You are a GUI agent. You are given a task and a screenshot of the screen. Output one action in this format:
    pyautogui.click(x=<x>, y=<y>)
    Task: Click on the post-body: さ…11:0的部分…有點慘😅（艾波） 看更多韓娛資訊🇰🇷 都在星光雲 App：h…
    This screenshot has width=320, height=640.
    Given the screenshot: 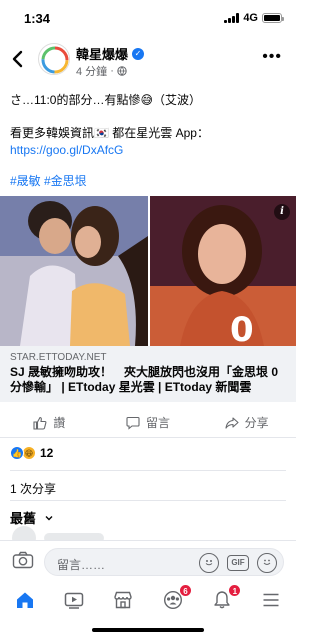 What is the action you would take?
    pyautogui.click(x=149, y=133)
    